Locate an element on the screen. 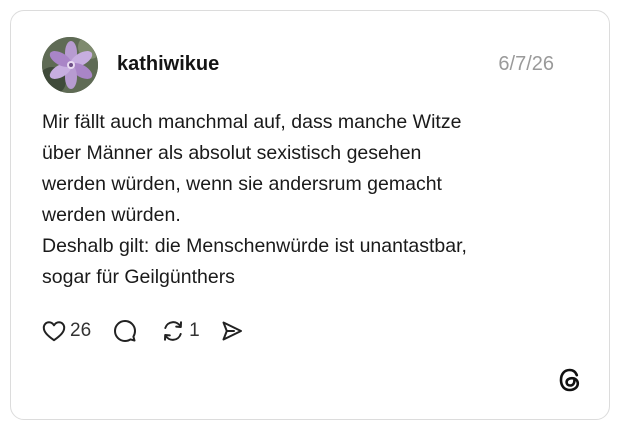 The height and width of the screenshot is (430, 620). repost-button: 1 is located at coordinates (180, 331).